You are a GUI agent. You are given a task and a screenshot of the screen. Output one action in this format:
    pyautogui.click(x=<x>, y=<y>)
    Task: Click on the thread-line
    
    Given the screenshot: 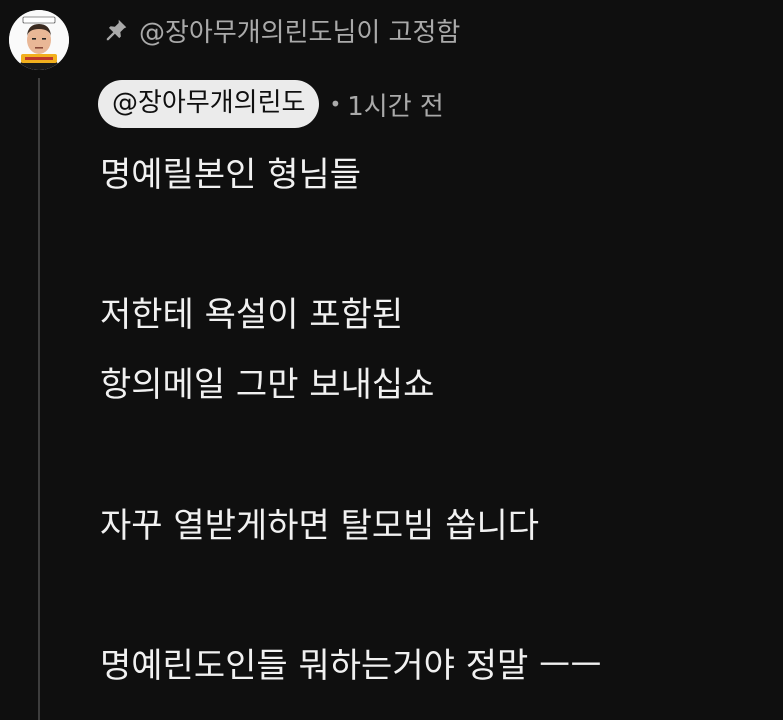 What is the action you would take?
    pyautogui.click(x=39, y=399)
    